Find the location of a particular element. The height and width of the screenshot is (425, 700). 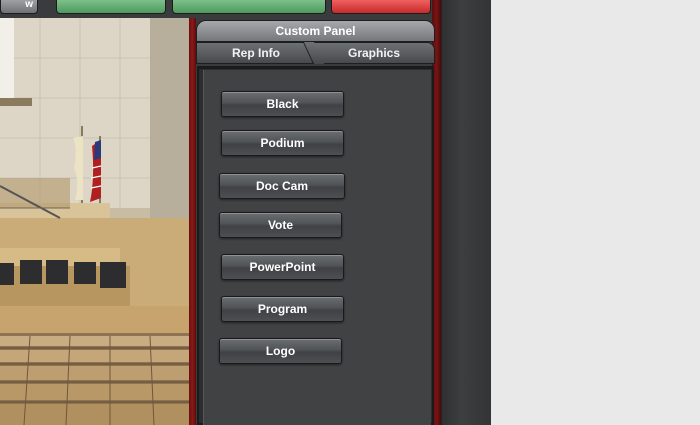

tab-graphics-label: Graphics is located at coordinates (374, 53).